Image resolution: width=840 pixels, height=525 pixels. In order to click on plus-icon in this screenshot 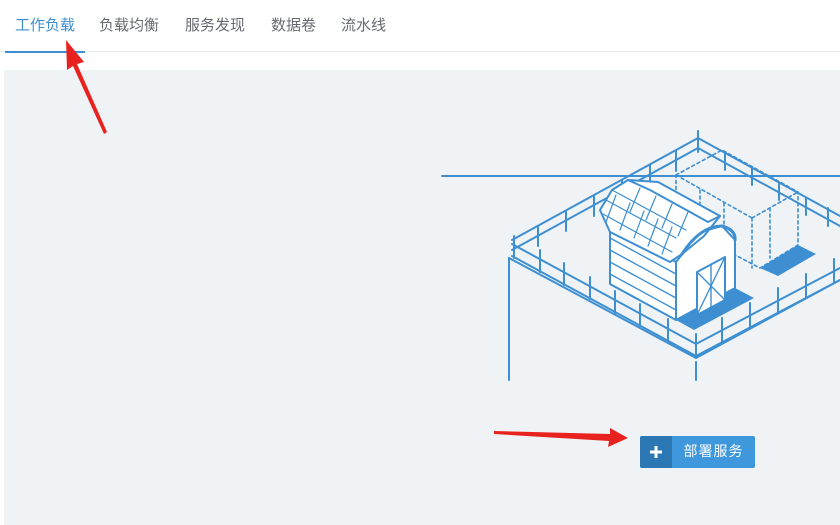, I will do `click(656, 452)`.